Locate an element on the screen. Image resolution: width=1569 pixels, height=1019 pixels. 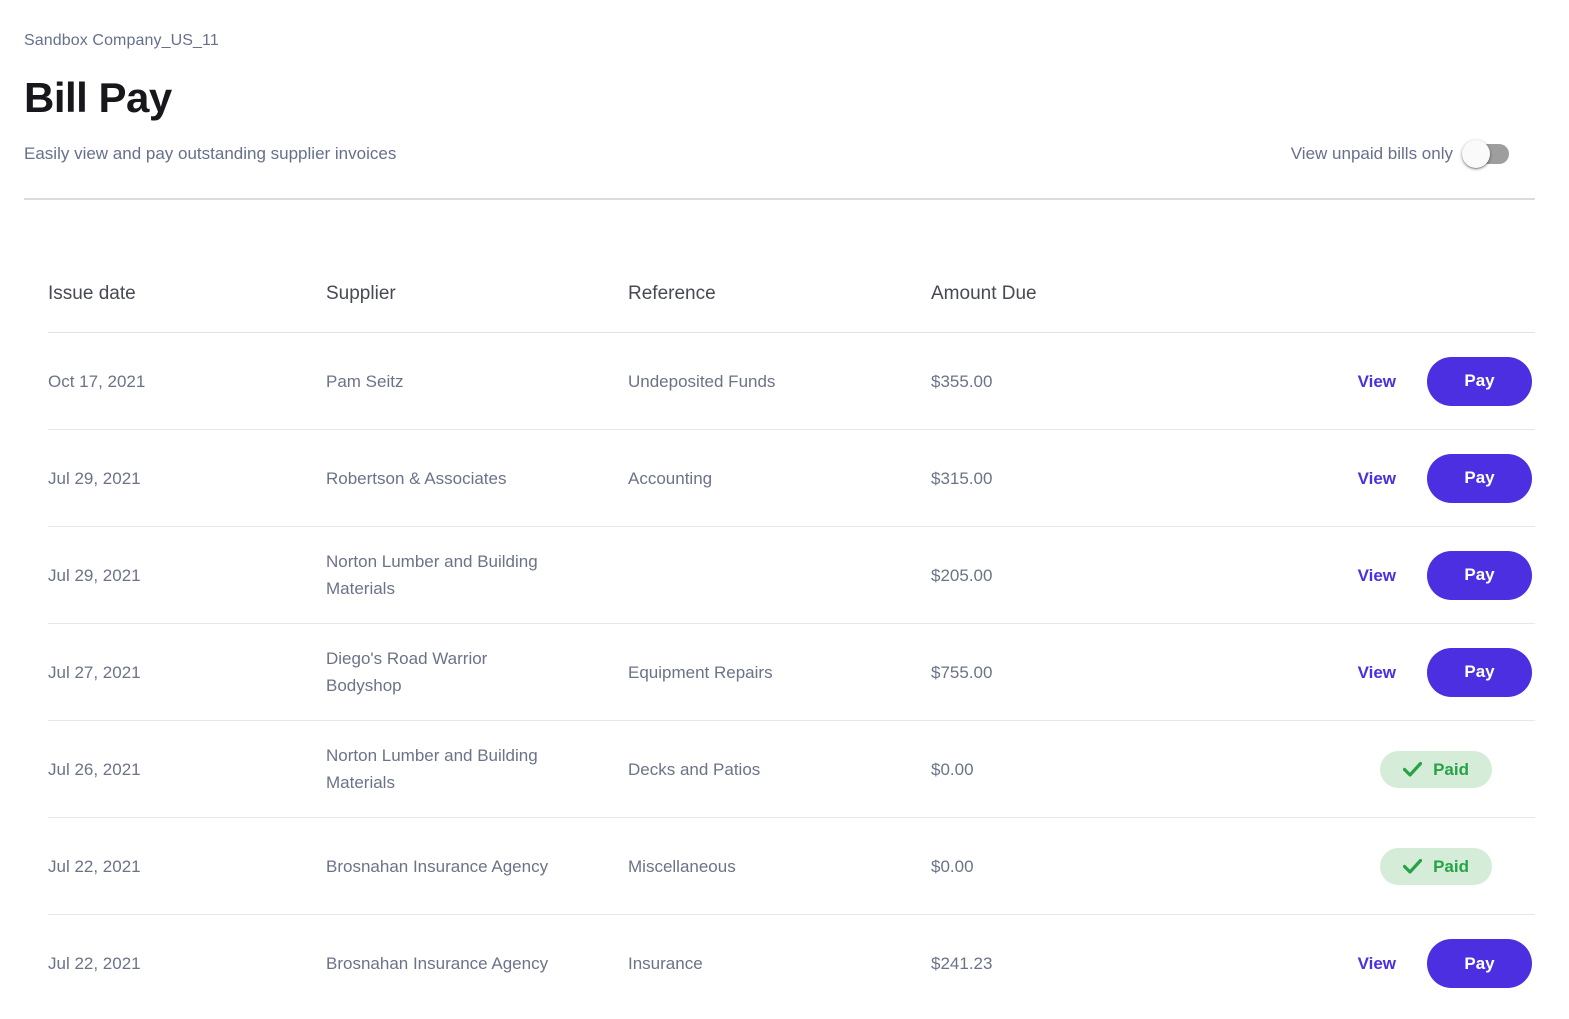
reference-cell: Equipment Repairs is located at coordinates (700, 672).